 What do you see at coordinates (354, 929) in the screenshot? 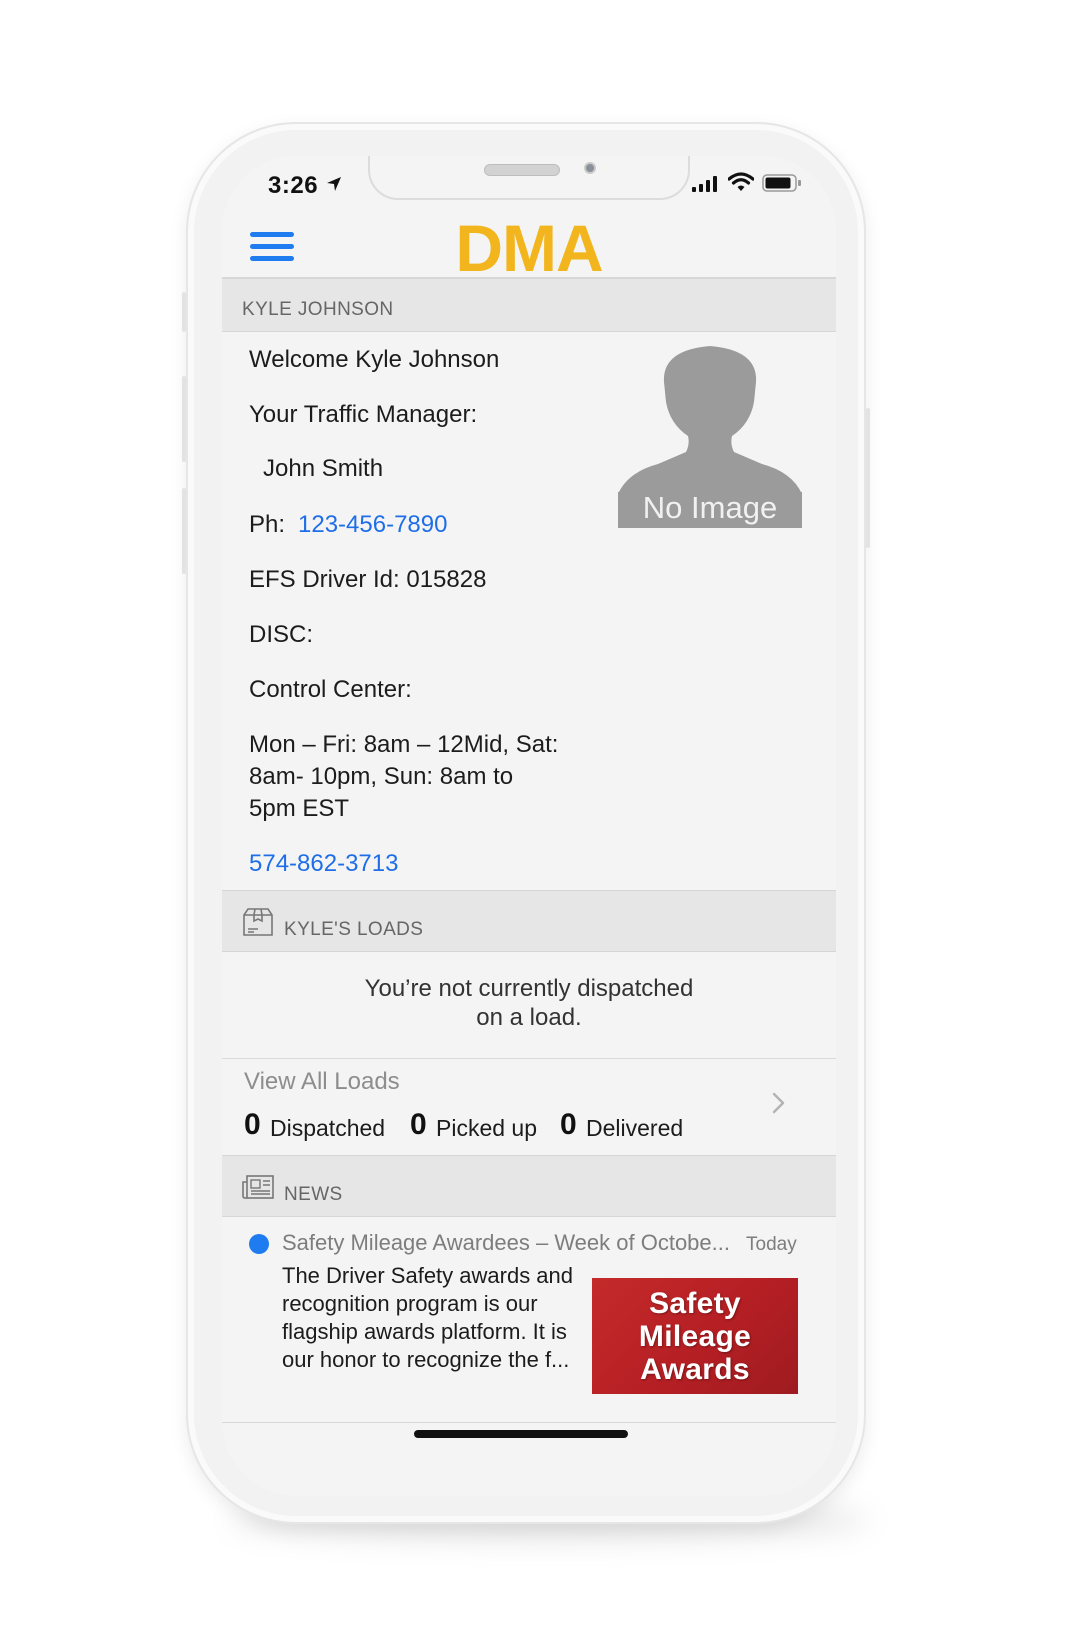
I see `loads-section-title: KYLE'S LOADS` at bounding box center [354, 929].